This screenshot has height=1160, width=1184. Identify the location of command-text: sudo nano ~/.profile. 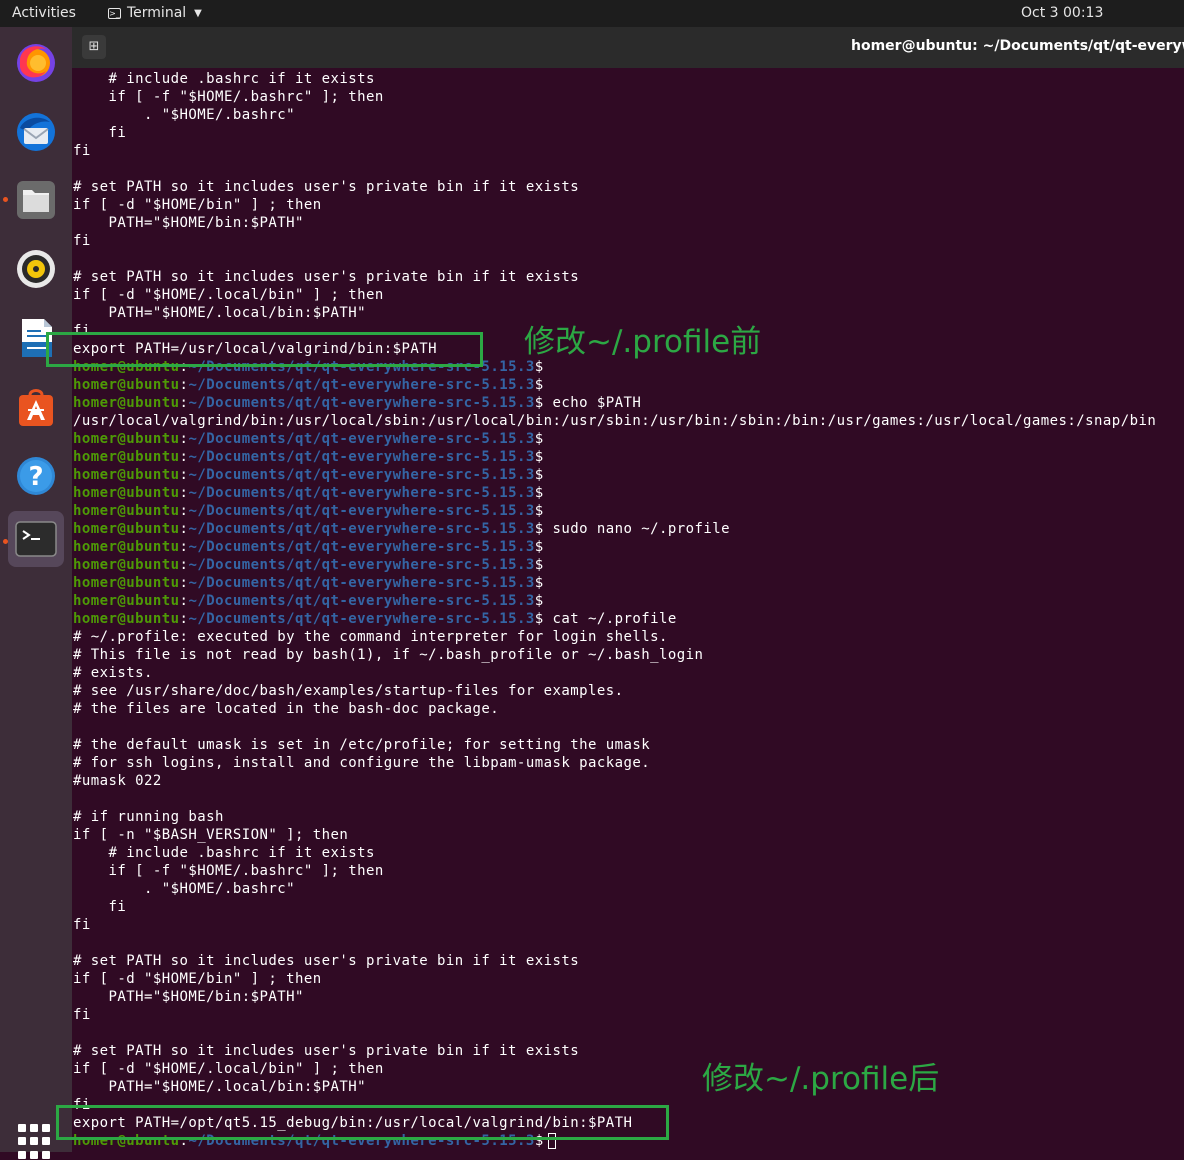
(637, 529).